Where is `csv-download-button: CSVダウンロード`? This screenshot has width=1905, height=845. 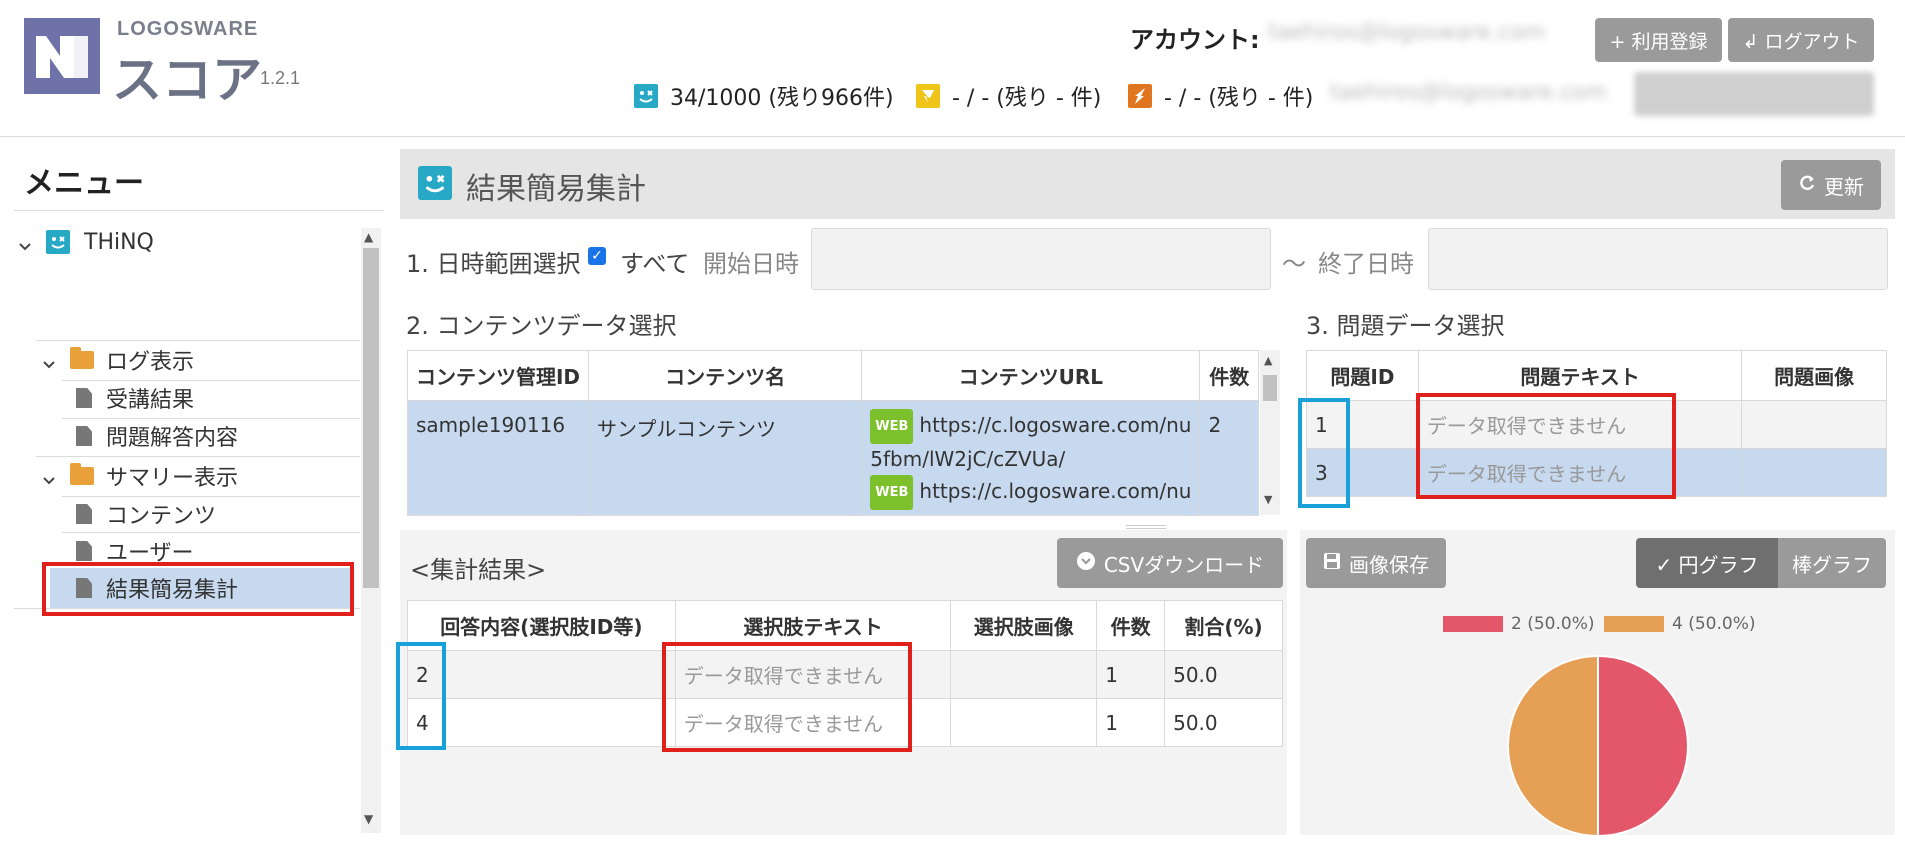
csv-download-button: CSVダウンロード is located at coordinates (1170, 563).